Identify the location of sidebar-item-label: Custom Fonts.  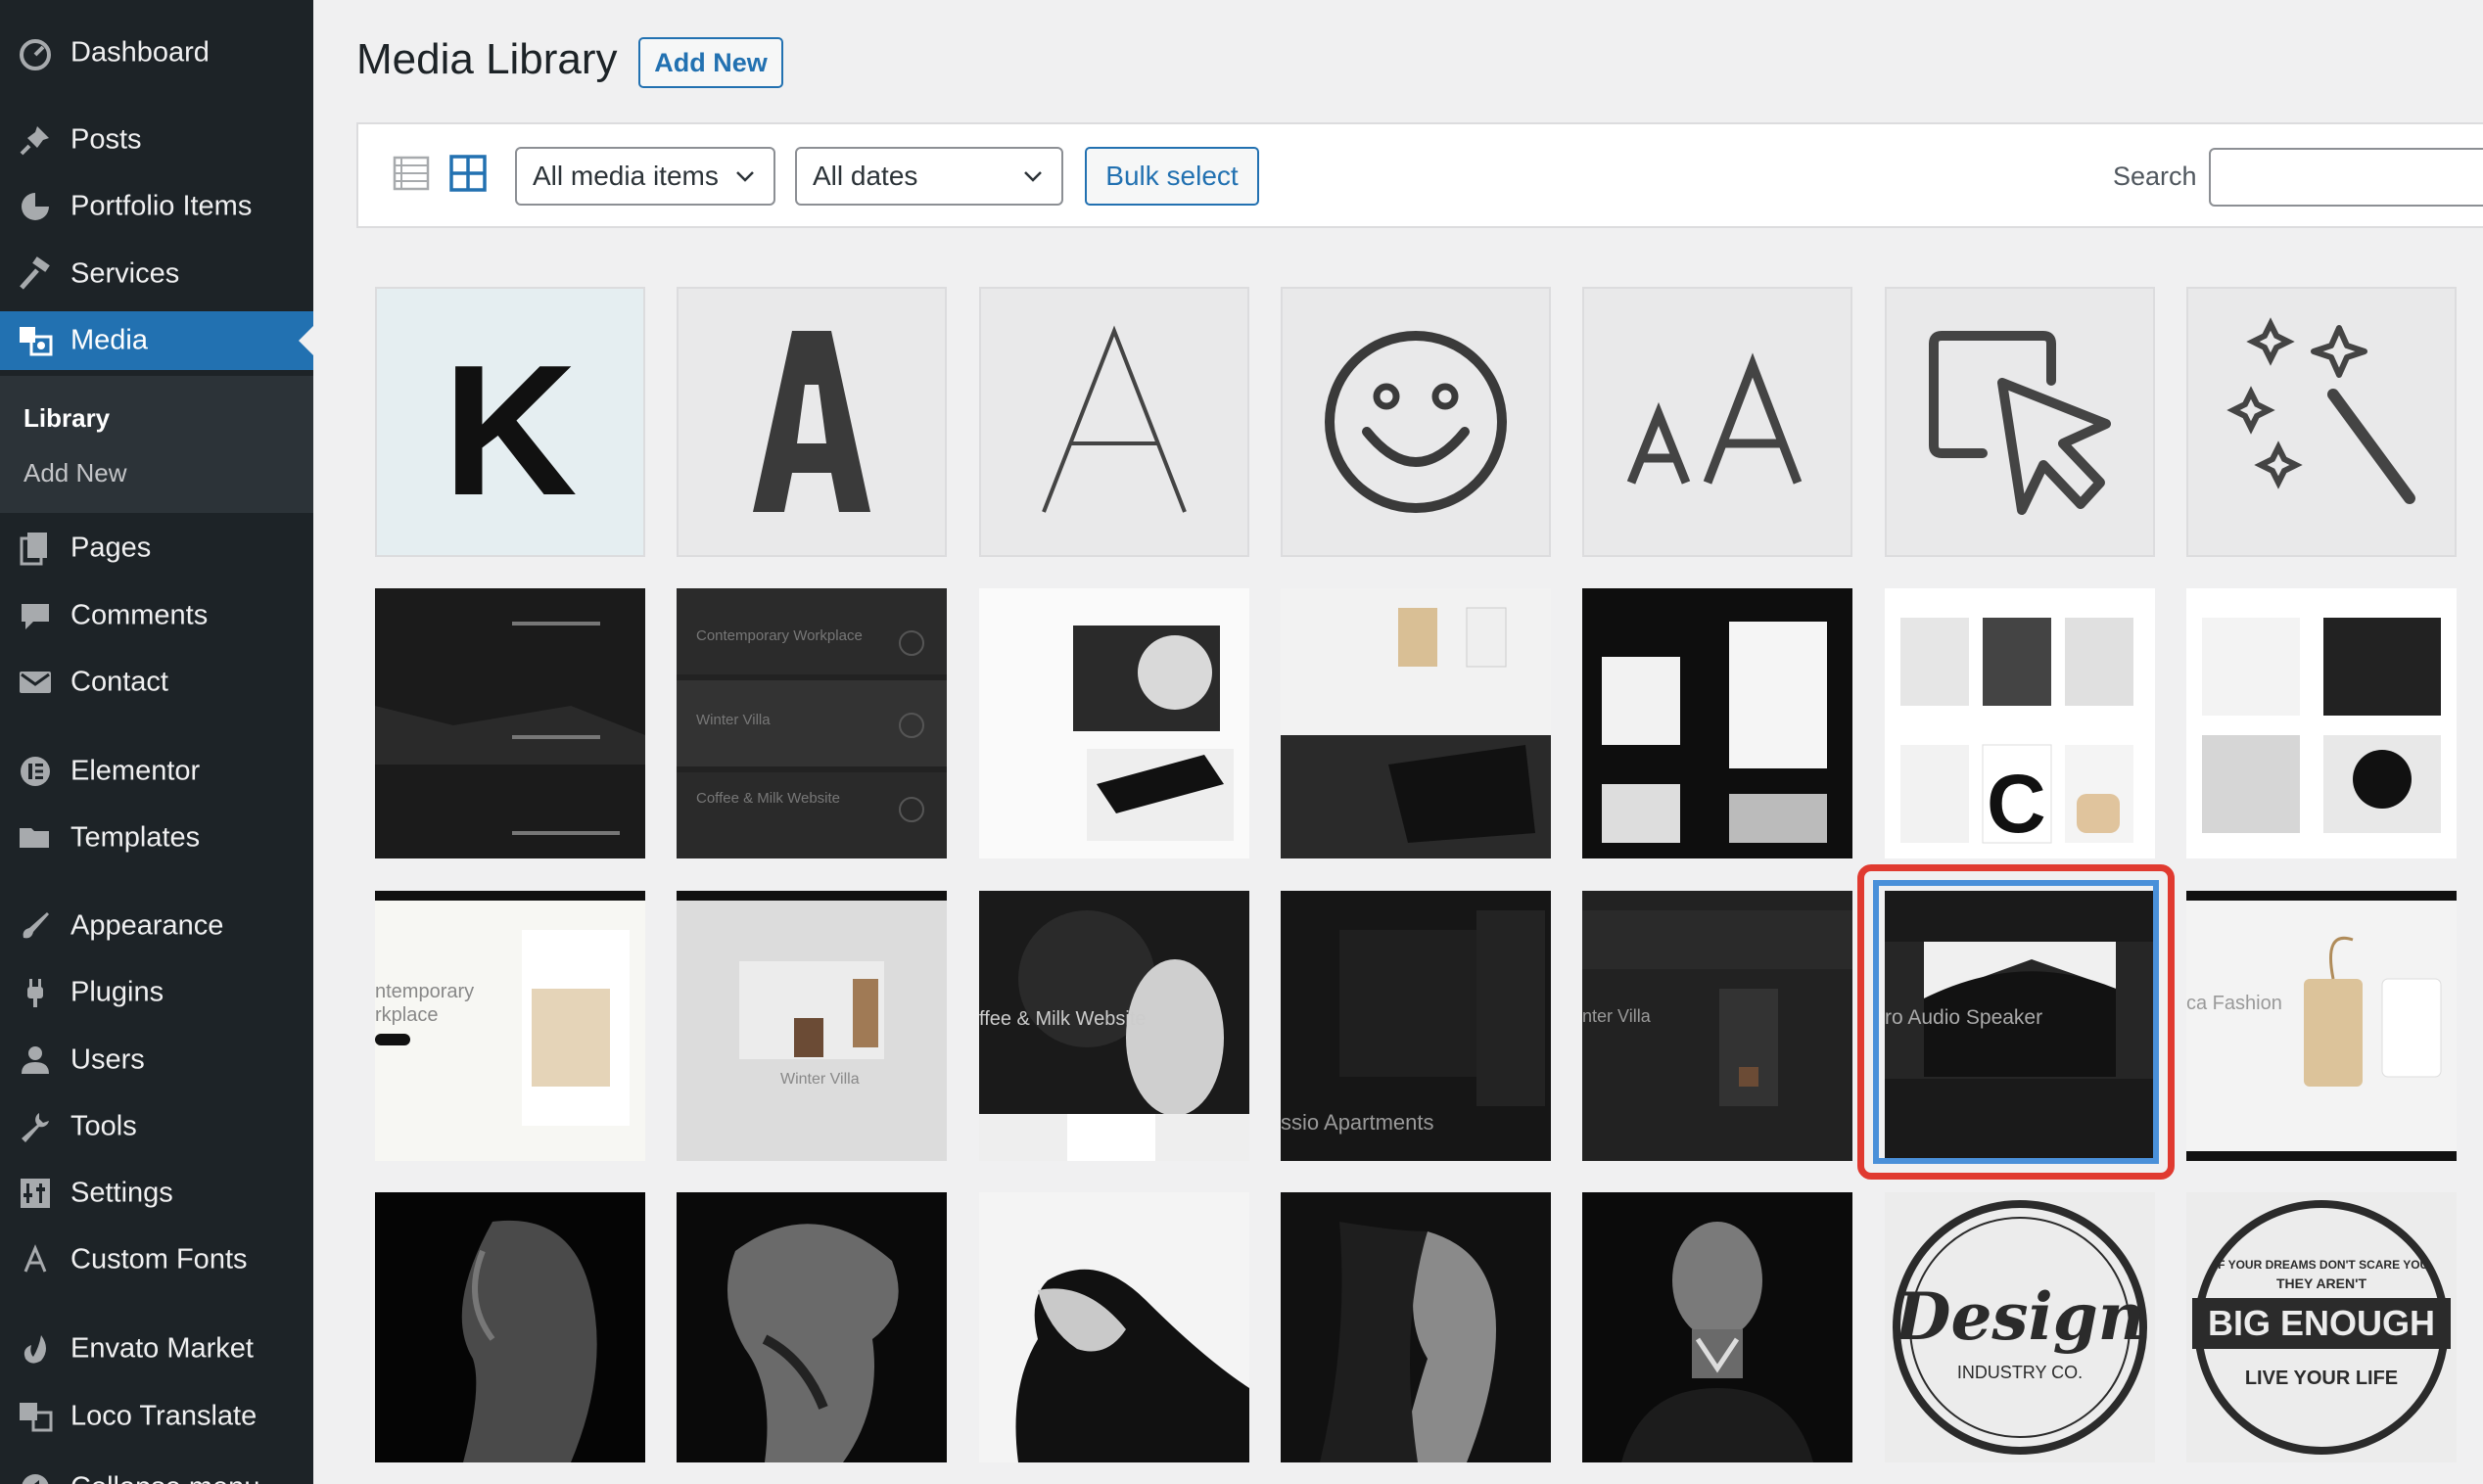
(159, 1259).